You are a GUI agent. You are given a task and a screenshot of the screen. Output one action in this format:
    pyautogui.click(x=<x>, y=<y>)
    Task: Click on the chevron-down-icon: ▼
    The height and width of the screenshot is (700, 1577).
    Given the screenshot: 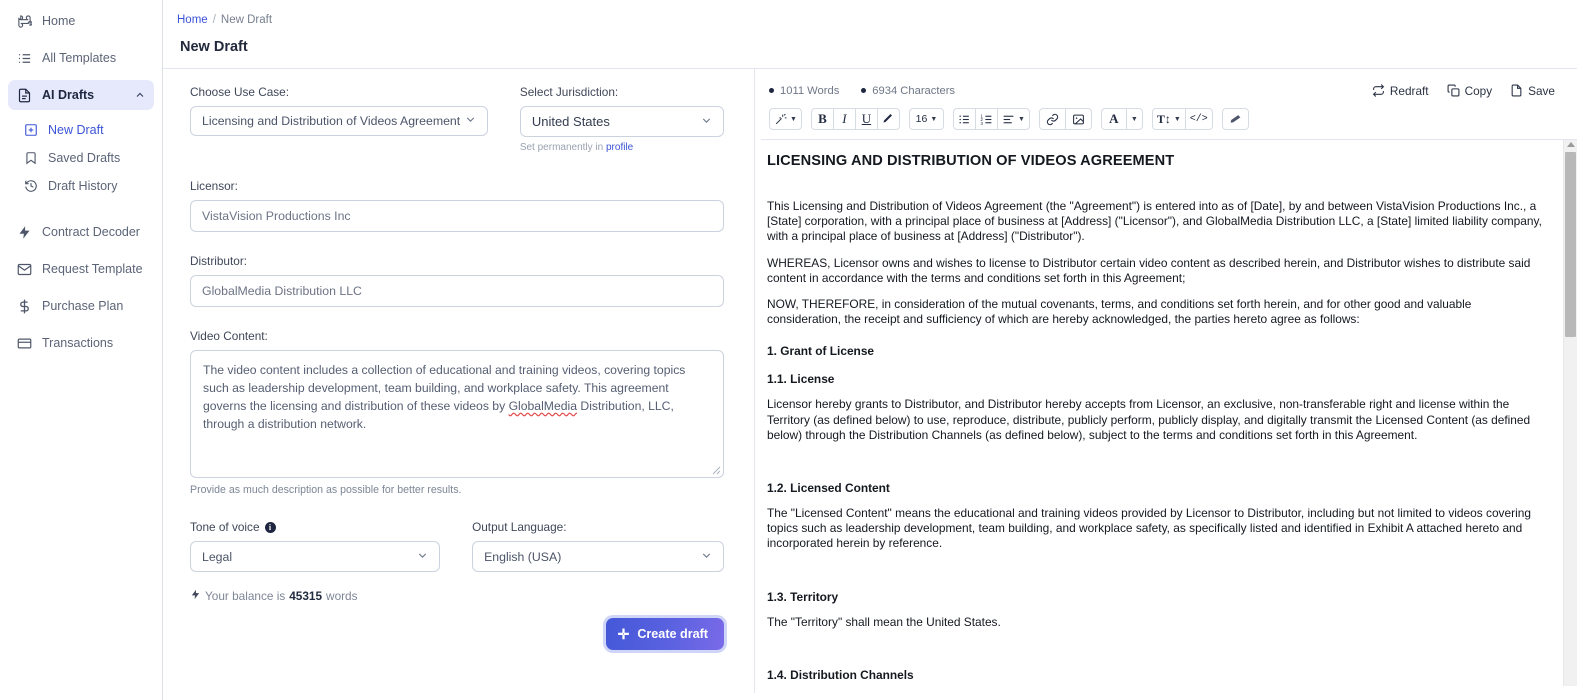 What is the action you would take?
    pyautogui.click(x=1021, y=119)
    